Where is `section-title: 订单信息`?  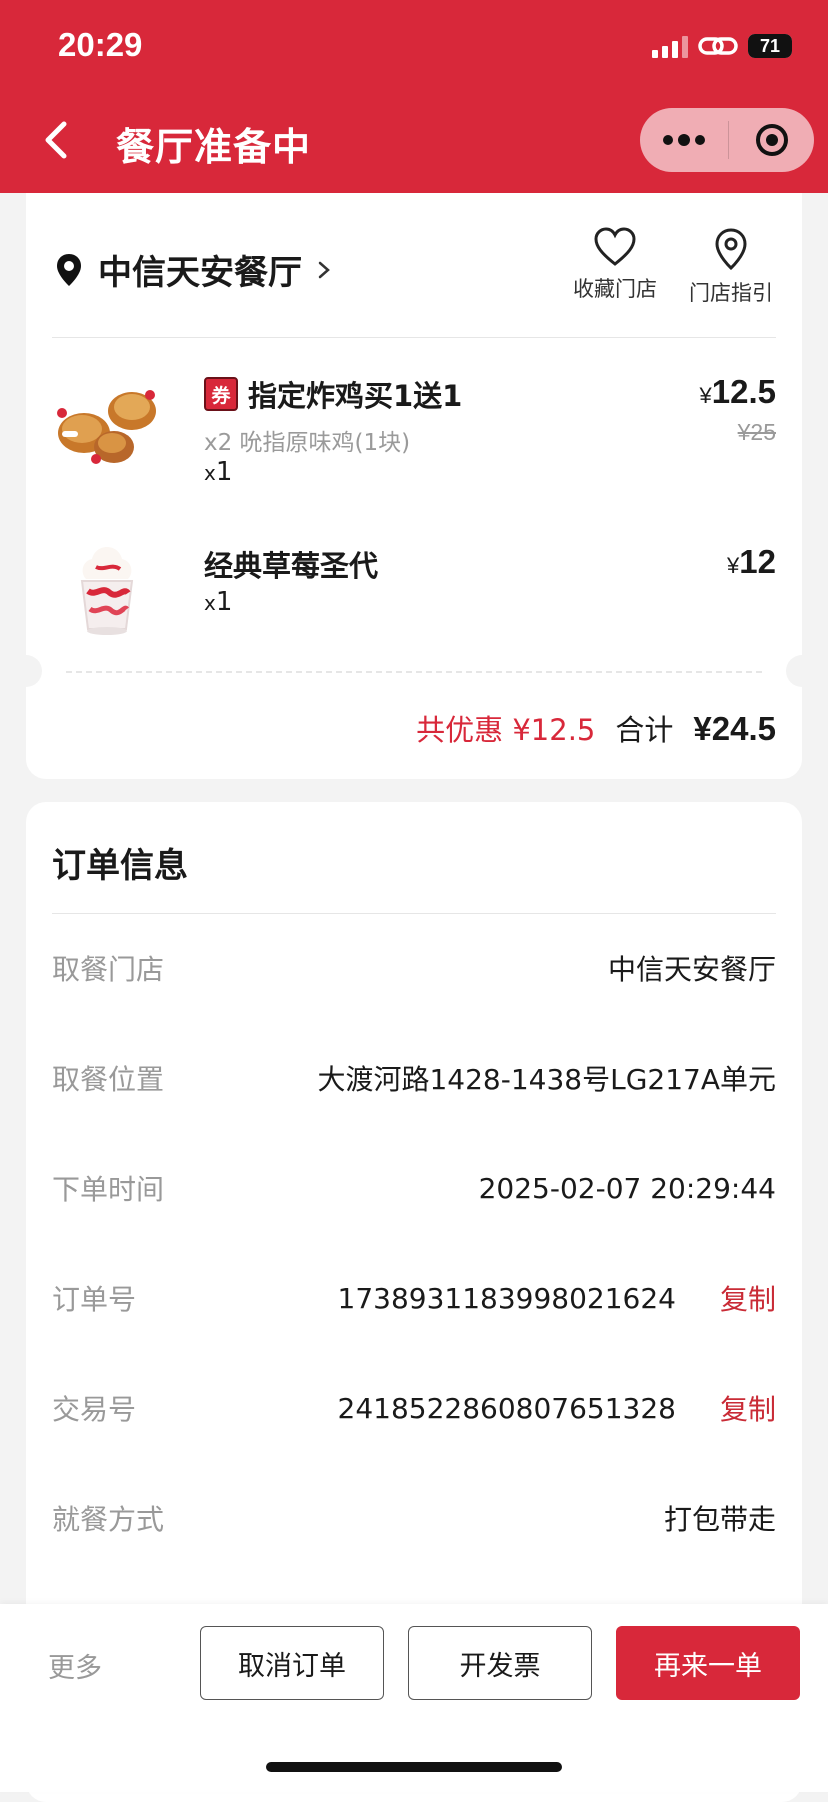
section-title: 订单信息 is located at coordinates (120, 866).